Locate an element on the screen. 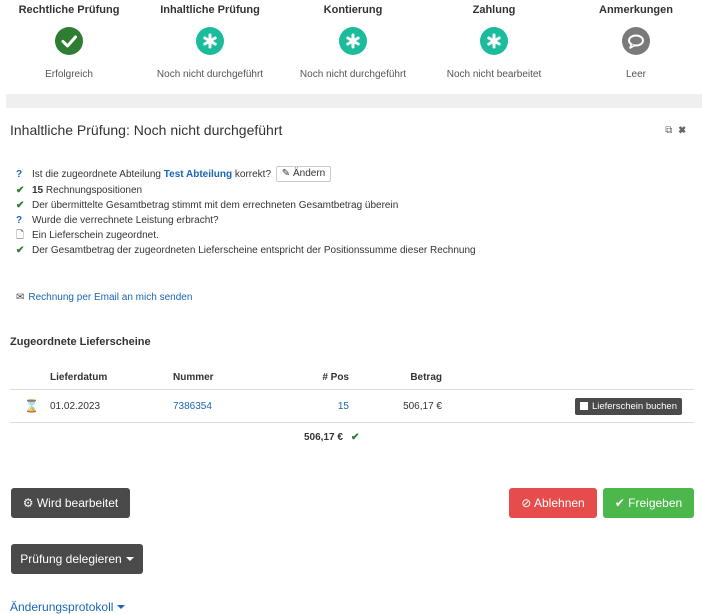 This screenshot has height=614, width=702. check-circle-icon is located at coordinates (69, 41).